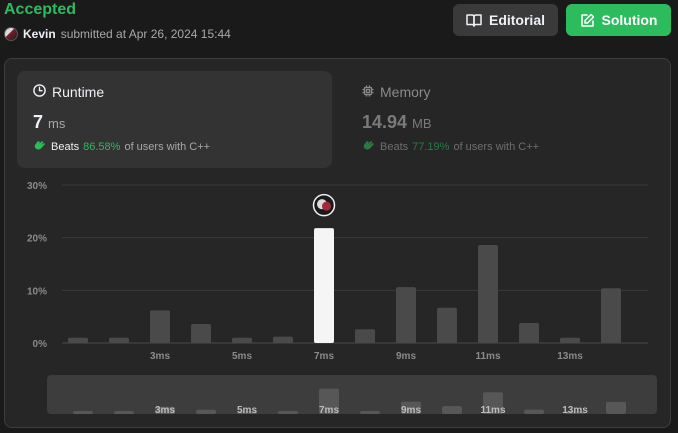 The image size is (678, 433). What do you see at coordinates (411, 410) in the screenshot?
I see `navigator-tick-label: 9ms` at bounding box center [411, 410].